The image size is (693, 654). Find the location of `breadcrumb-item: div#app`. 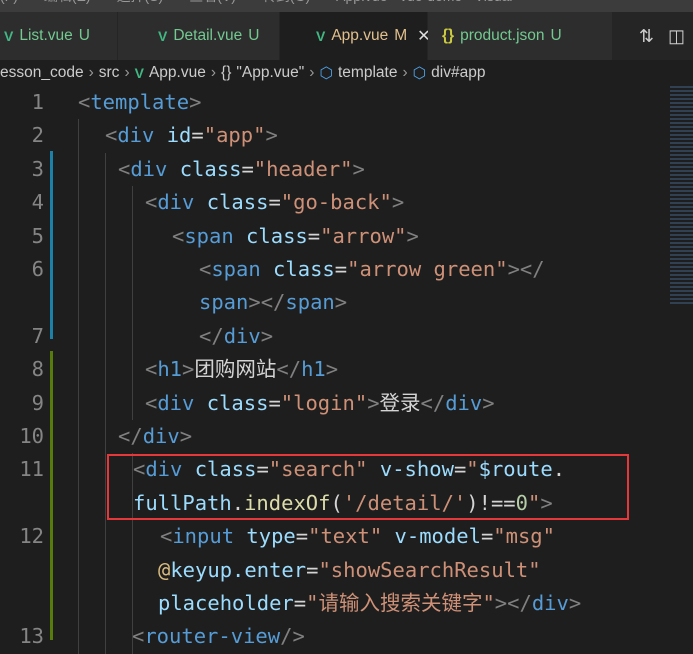

breadcrumb-item: div#app is located at coordinates (458, 73).